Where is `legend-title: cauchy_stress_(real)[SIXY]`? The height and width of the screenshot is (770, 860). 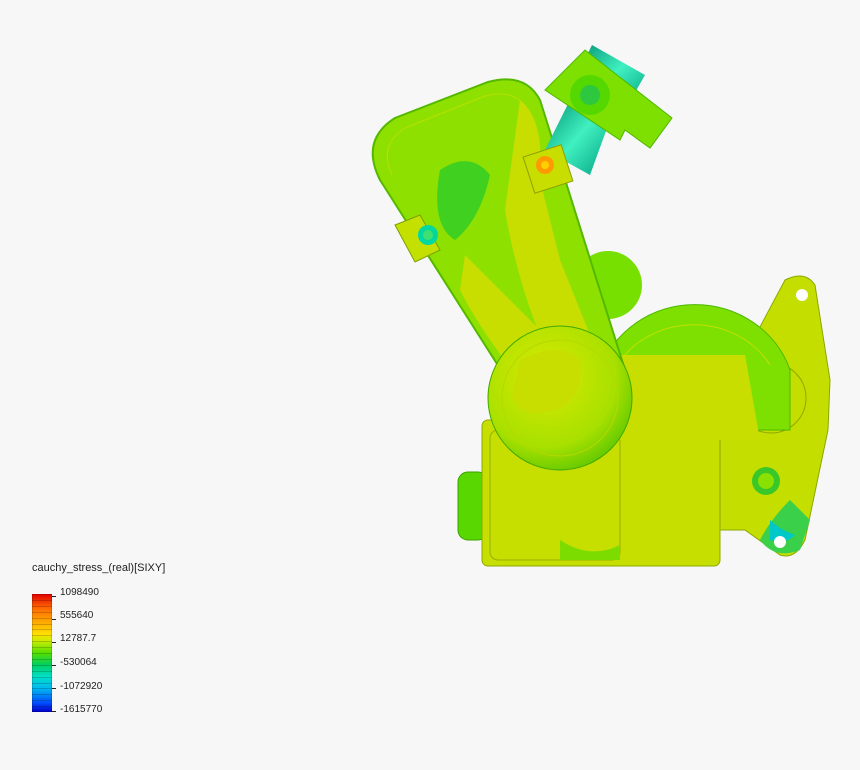
legend-title: cauchy_stress_(real)[SIXY] is located at coordinates (99, 568).